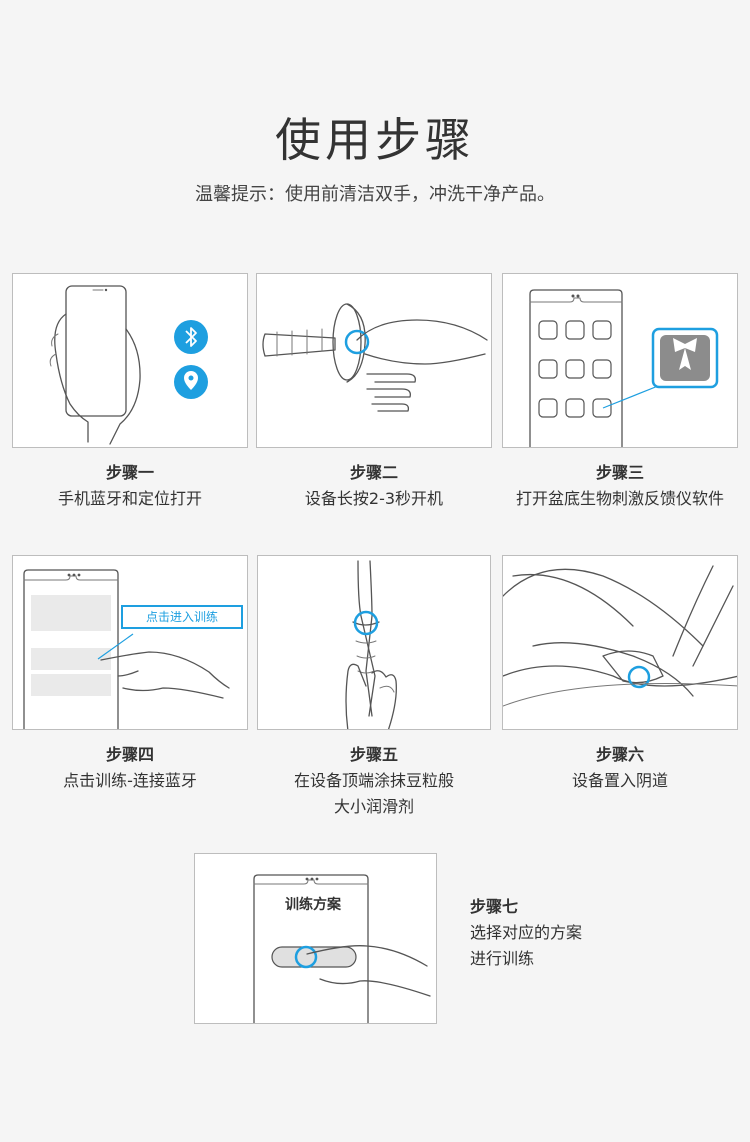 The height and width of the screenshot is (1142, 750). Describe the element at coordinates (129, 472) in the screenshot. I see `step-1-heading: 步骤一` at that location.